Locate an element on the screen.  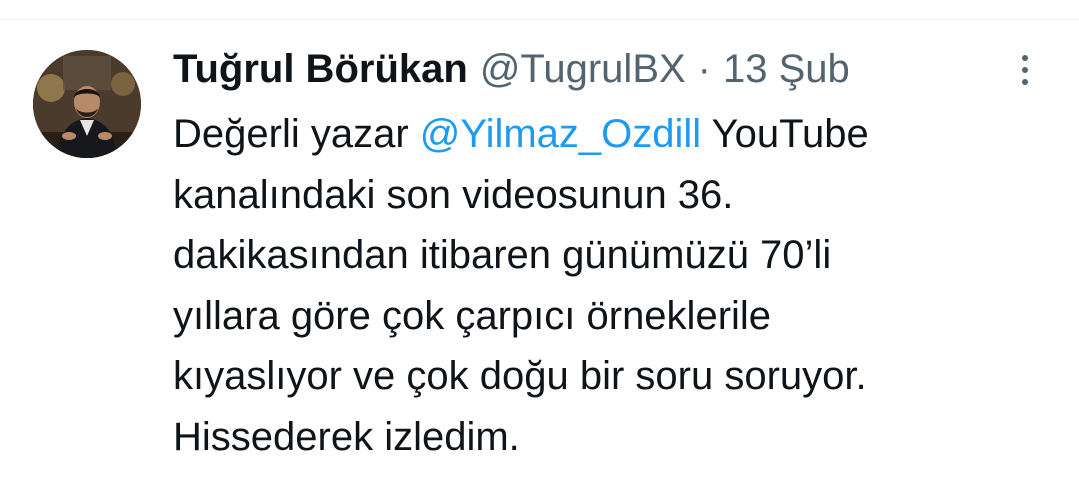
tweet-text-line: Değerli yazar @Yilmaz_Ozdill YouTube is located at coordinates (608, 134).